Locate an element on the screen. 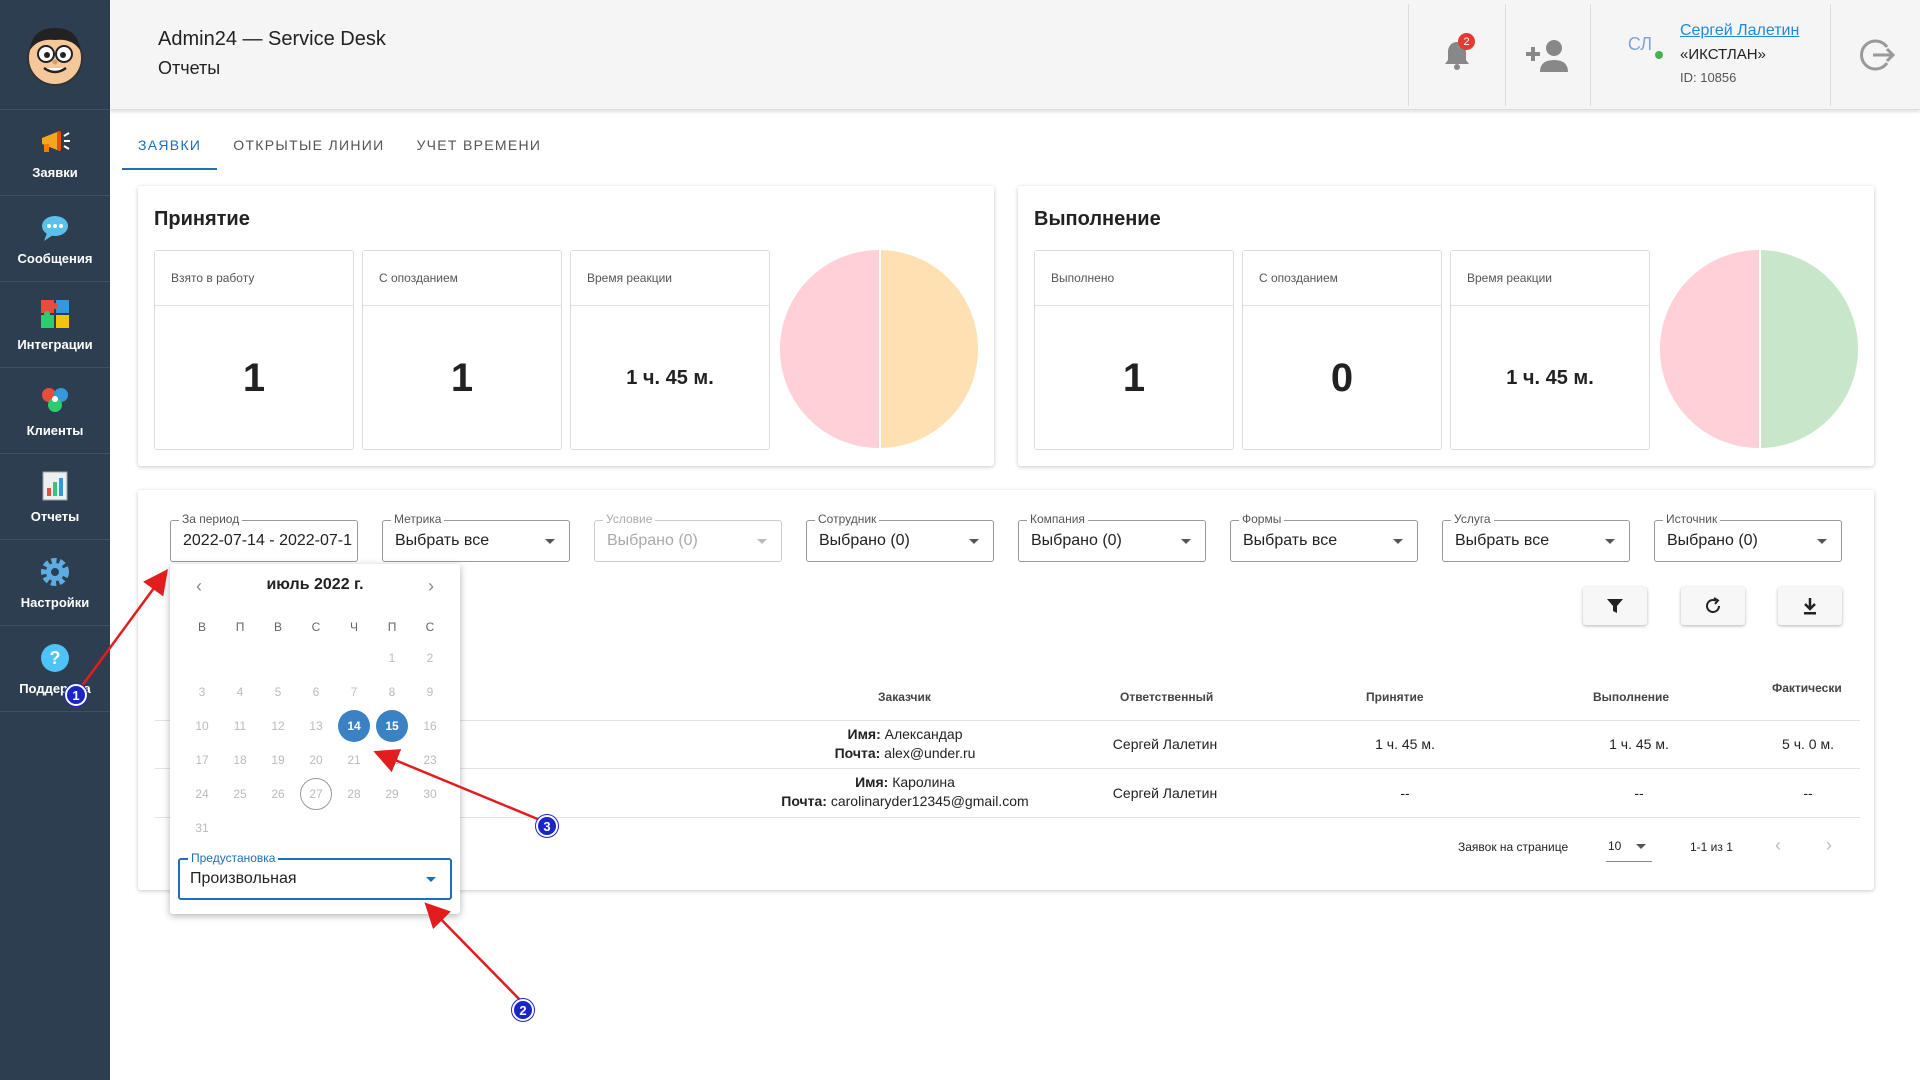 This screenshot has height=1080, width=1920. annotation-marker-2: 2 is located at coordinates (523, 1010).